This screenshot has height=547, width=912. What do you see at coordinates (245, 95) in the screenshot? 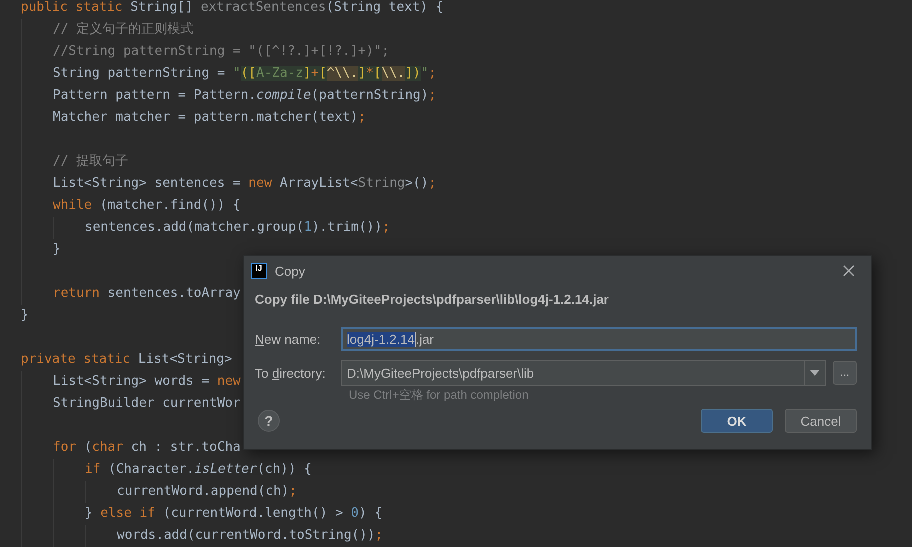
I see `code-line: Pattern pattern = Pattern.compile(patternString);` at bounding box center [245, 95].